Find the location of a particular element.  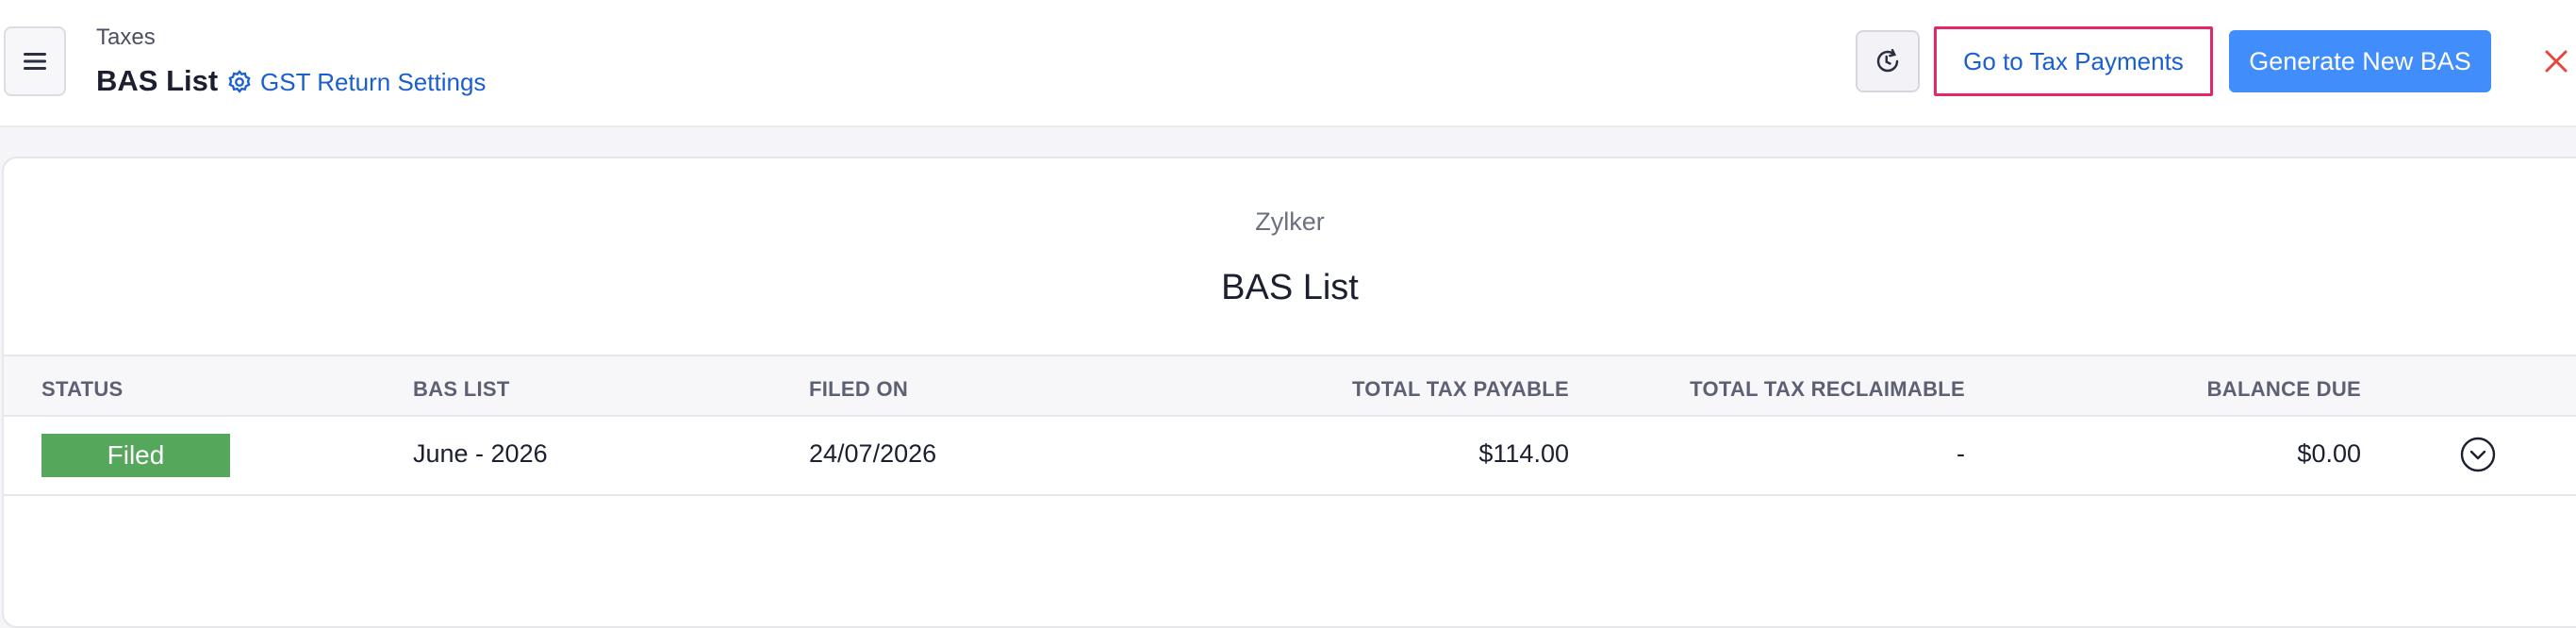

settings-link-label: GST Return Settings is located at coordinates (373, 81).